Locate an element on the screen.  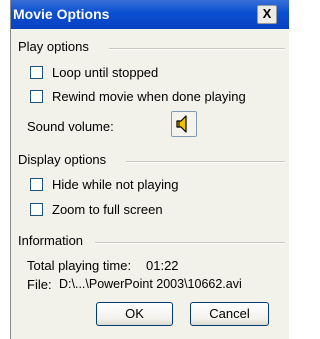
play-options-group-label: Play options is located at coordinates (55, 46).